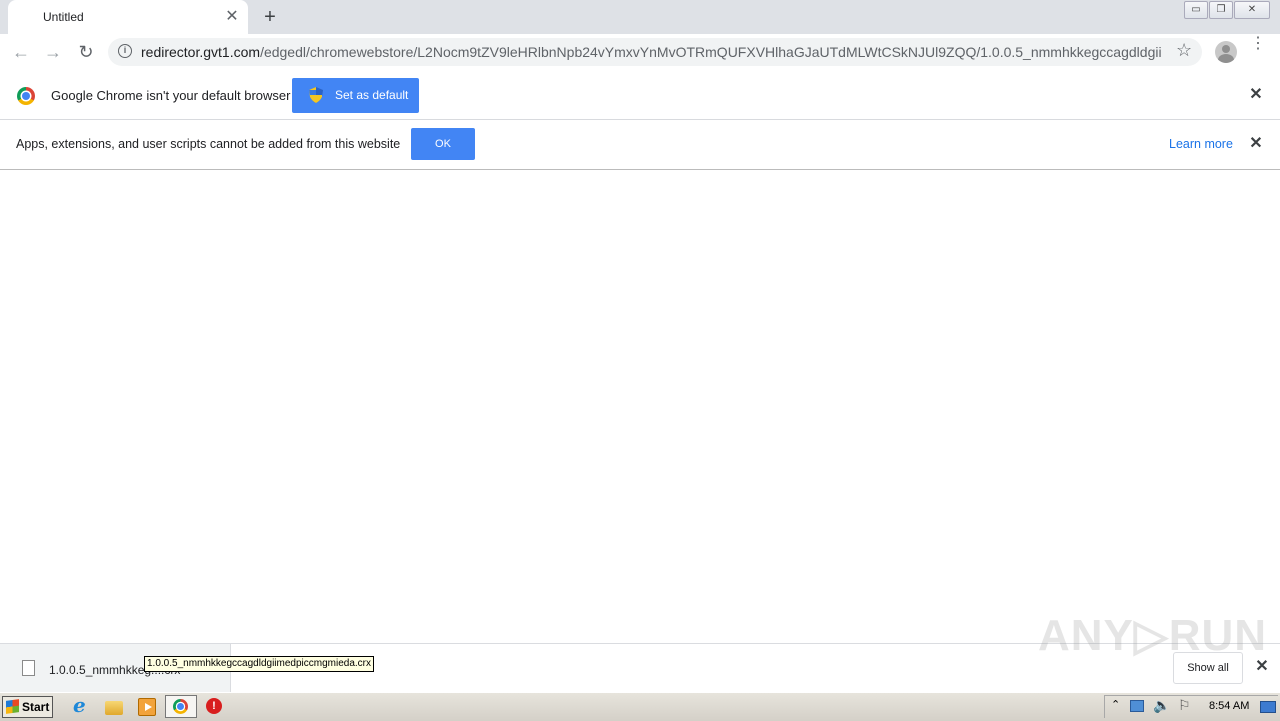 This screenshot has height=721, width=1280. Describe the element at coordinates (1161, 705) in the screenshot. I see `volume-icon: 🔈` at that location.